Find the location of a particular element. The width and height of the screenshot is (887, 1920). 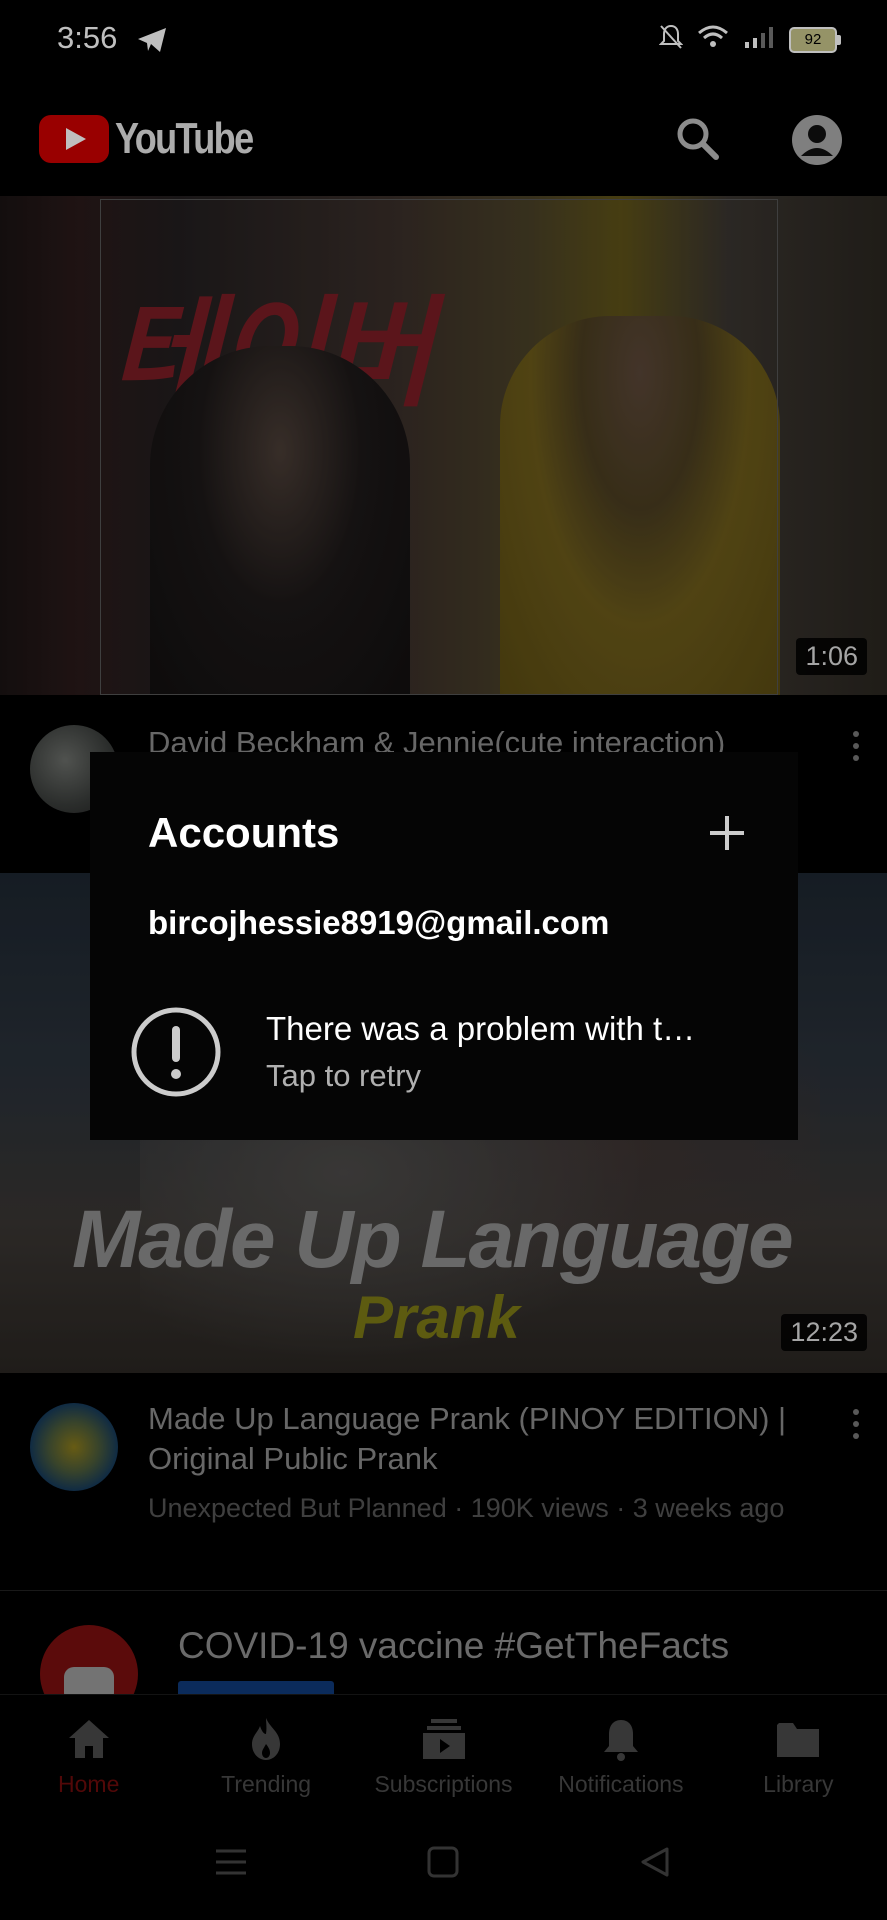

logo-text: YouTube is located at coordinates (184, 138).